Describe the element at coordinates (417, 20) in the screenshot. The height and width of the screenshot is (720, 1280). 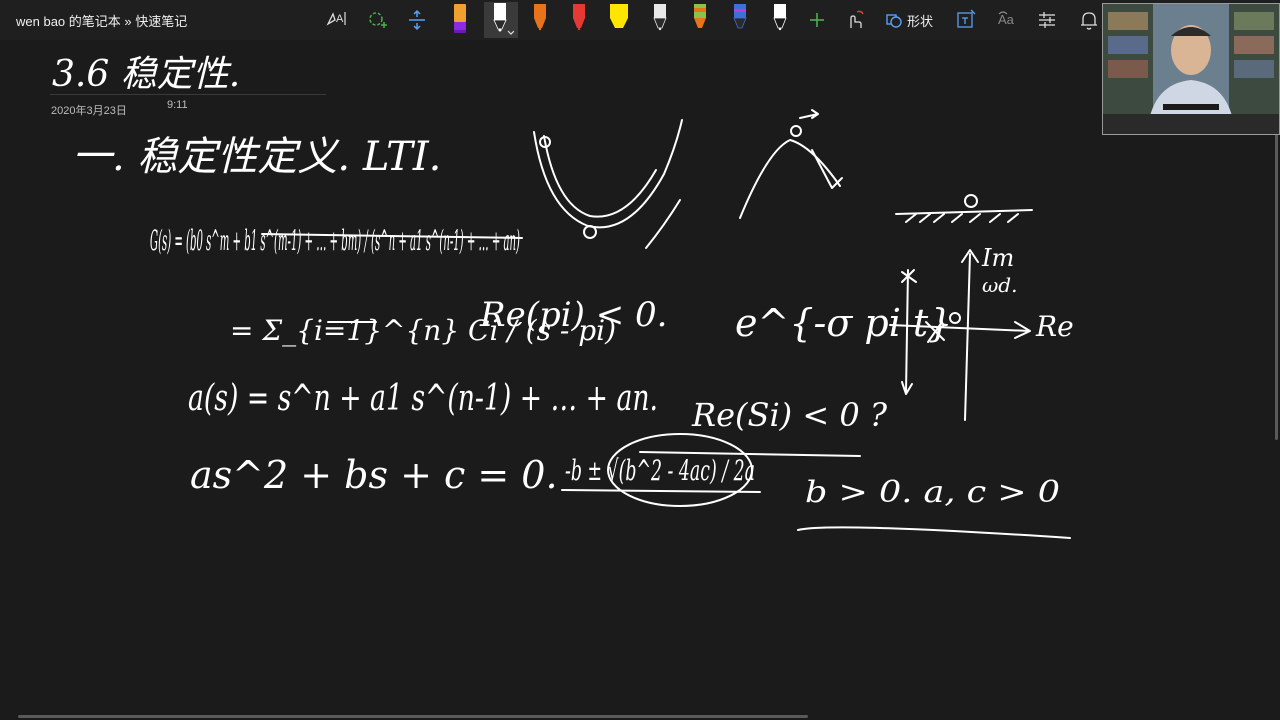
I see `insert-space-icon` at that location.